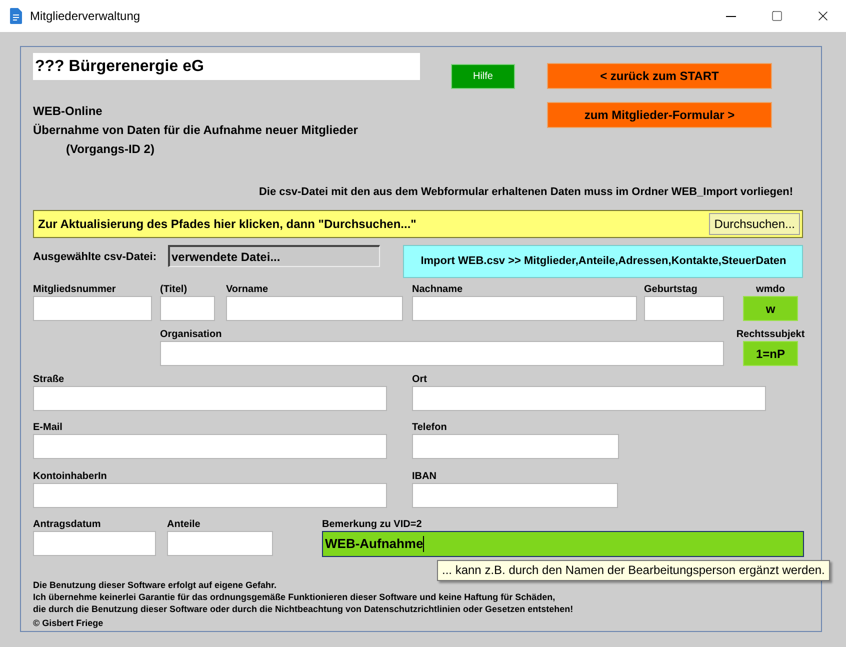 This screenshot has height=647, width=846. What do you see at coordinates (191, 334) in the screenshot?
I see `field-label: Organisation` at bounding box center [191, 334].